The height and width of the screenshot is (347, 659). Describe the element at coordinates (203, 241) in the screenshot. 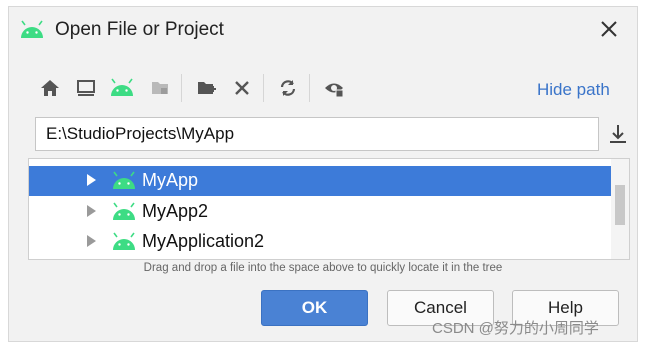

I see `tree-item-label: MyApplication2` at that location.